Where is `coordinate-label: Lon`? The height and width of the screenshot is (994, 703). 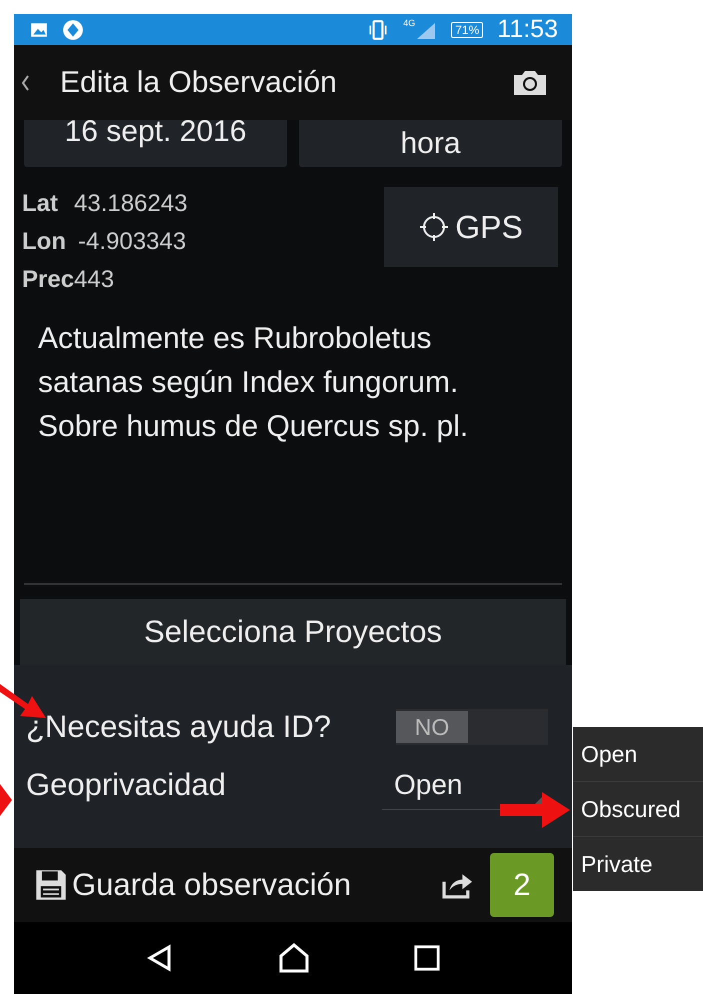
coordinate-label: Lon is located at coordinates (44, 242).